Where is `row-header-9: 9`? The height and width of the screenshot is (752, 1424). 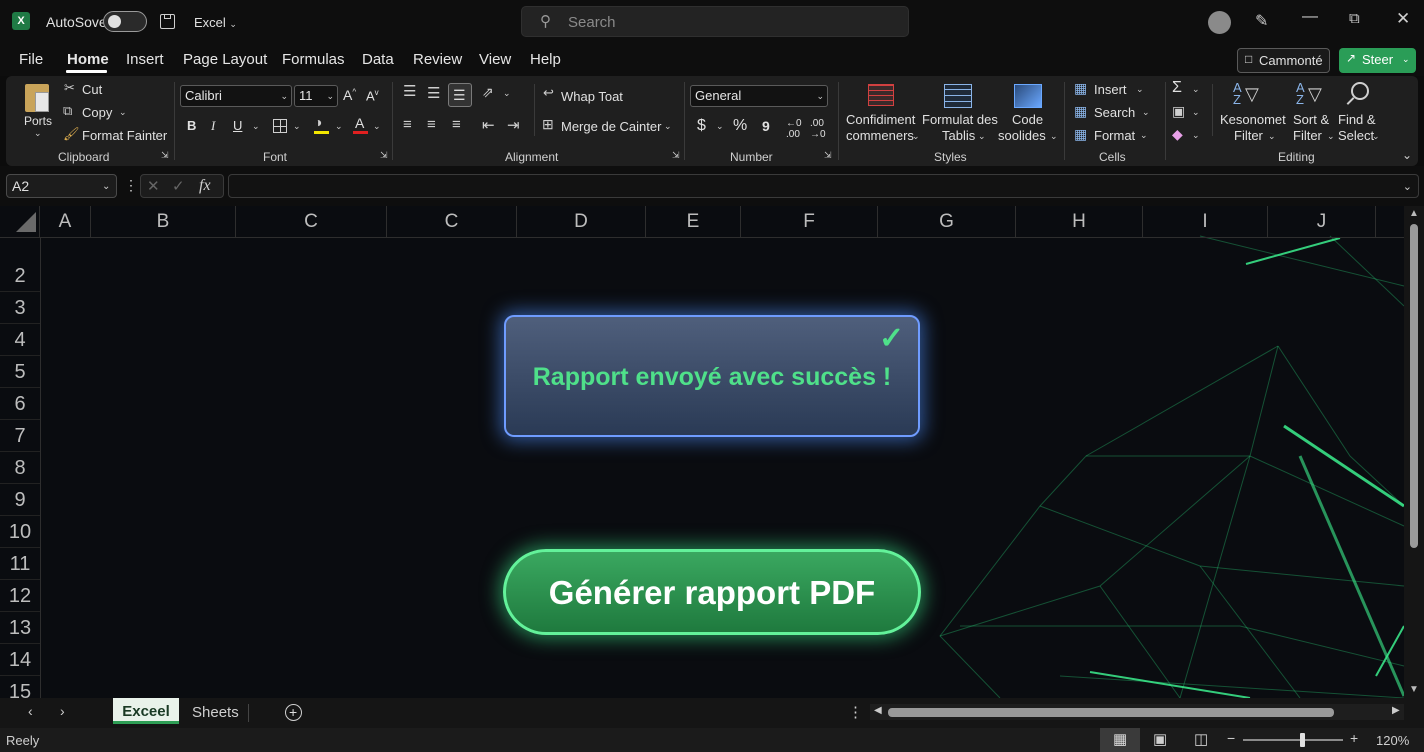 row-header-9: 9 is located at coordinates (20, 500).